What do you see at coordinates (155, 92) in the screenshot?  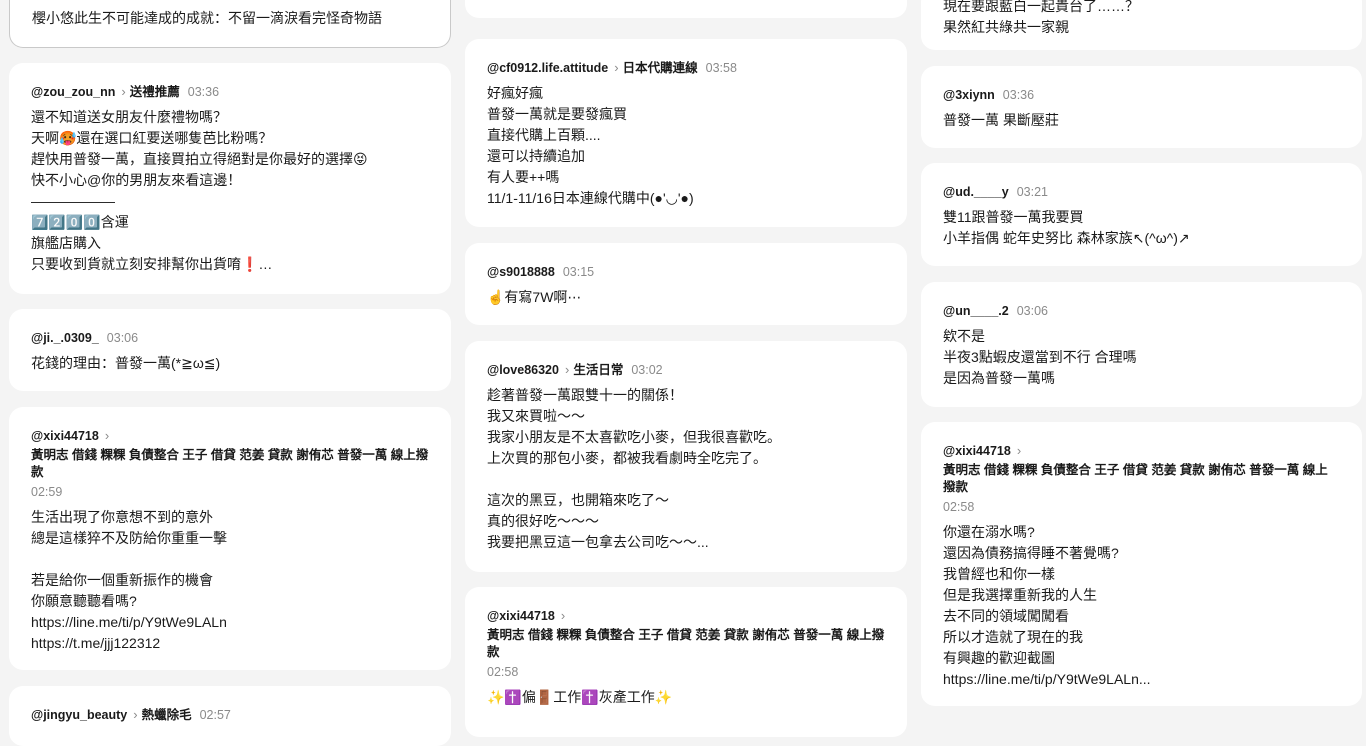 I see `topic-tag: 送禮推薦` at bounding box center [155, 92].